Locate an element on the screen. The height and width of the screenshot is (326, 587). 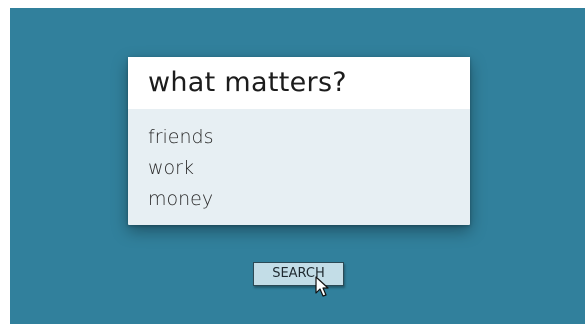
suggestion-item-work: work is located at coordinates (180, 168).